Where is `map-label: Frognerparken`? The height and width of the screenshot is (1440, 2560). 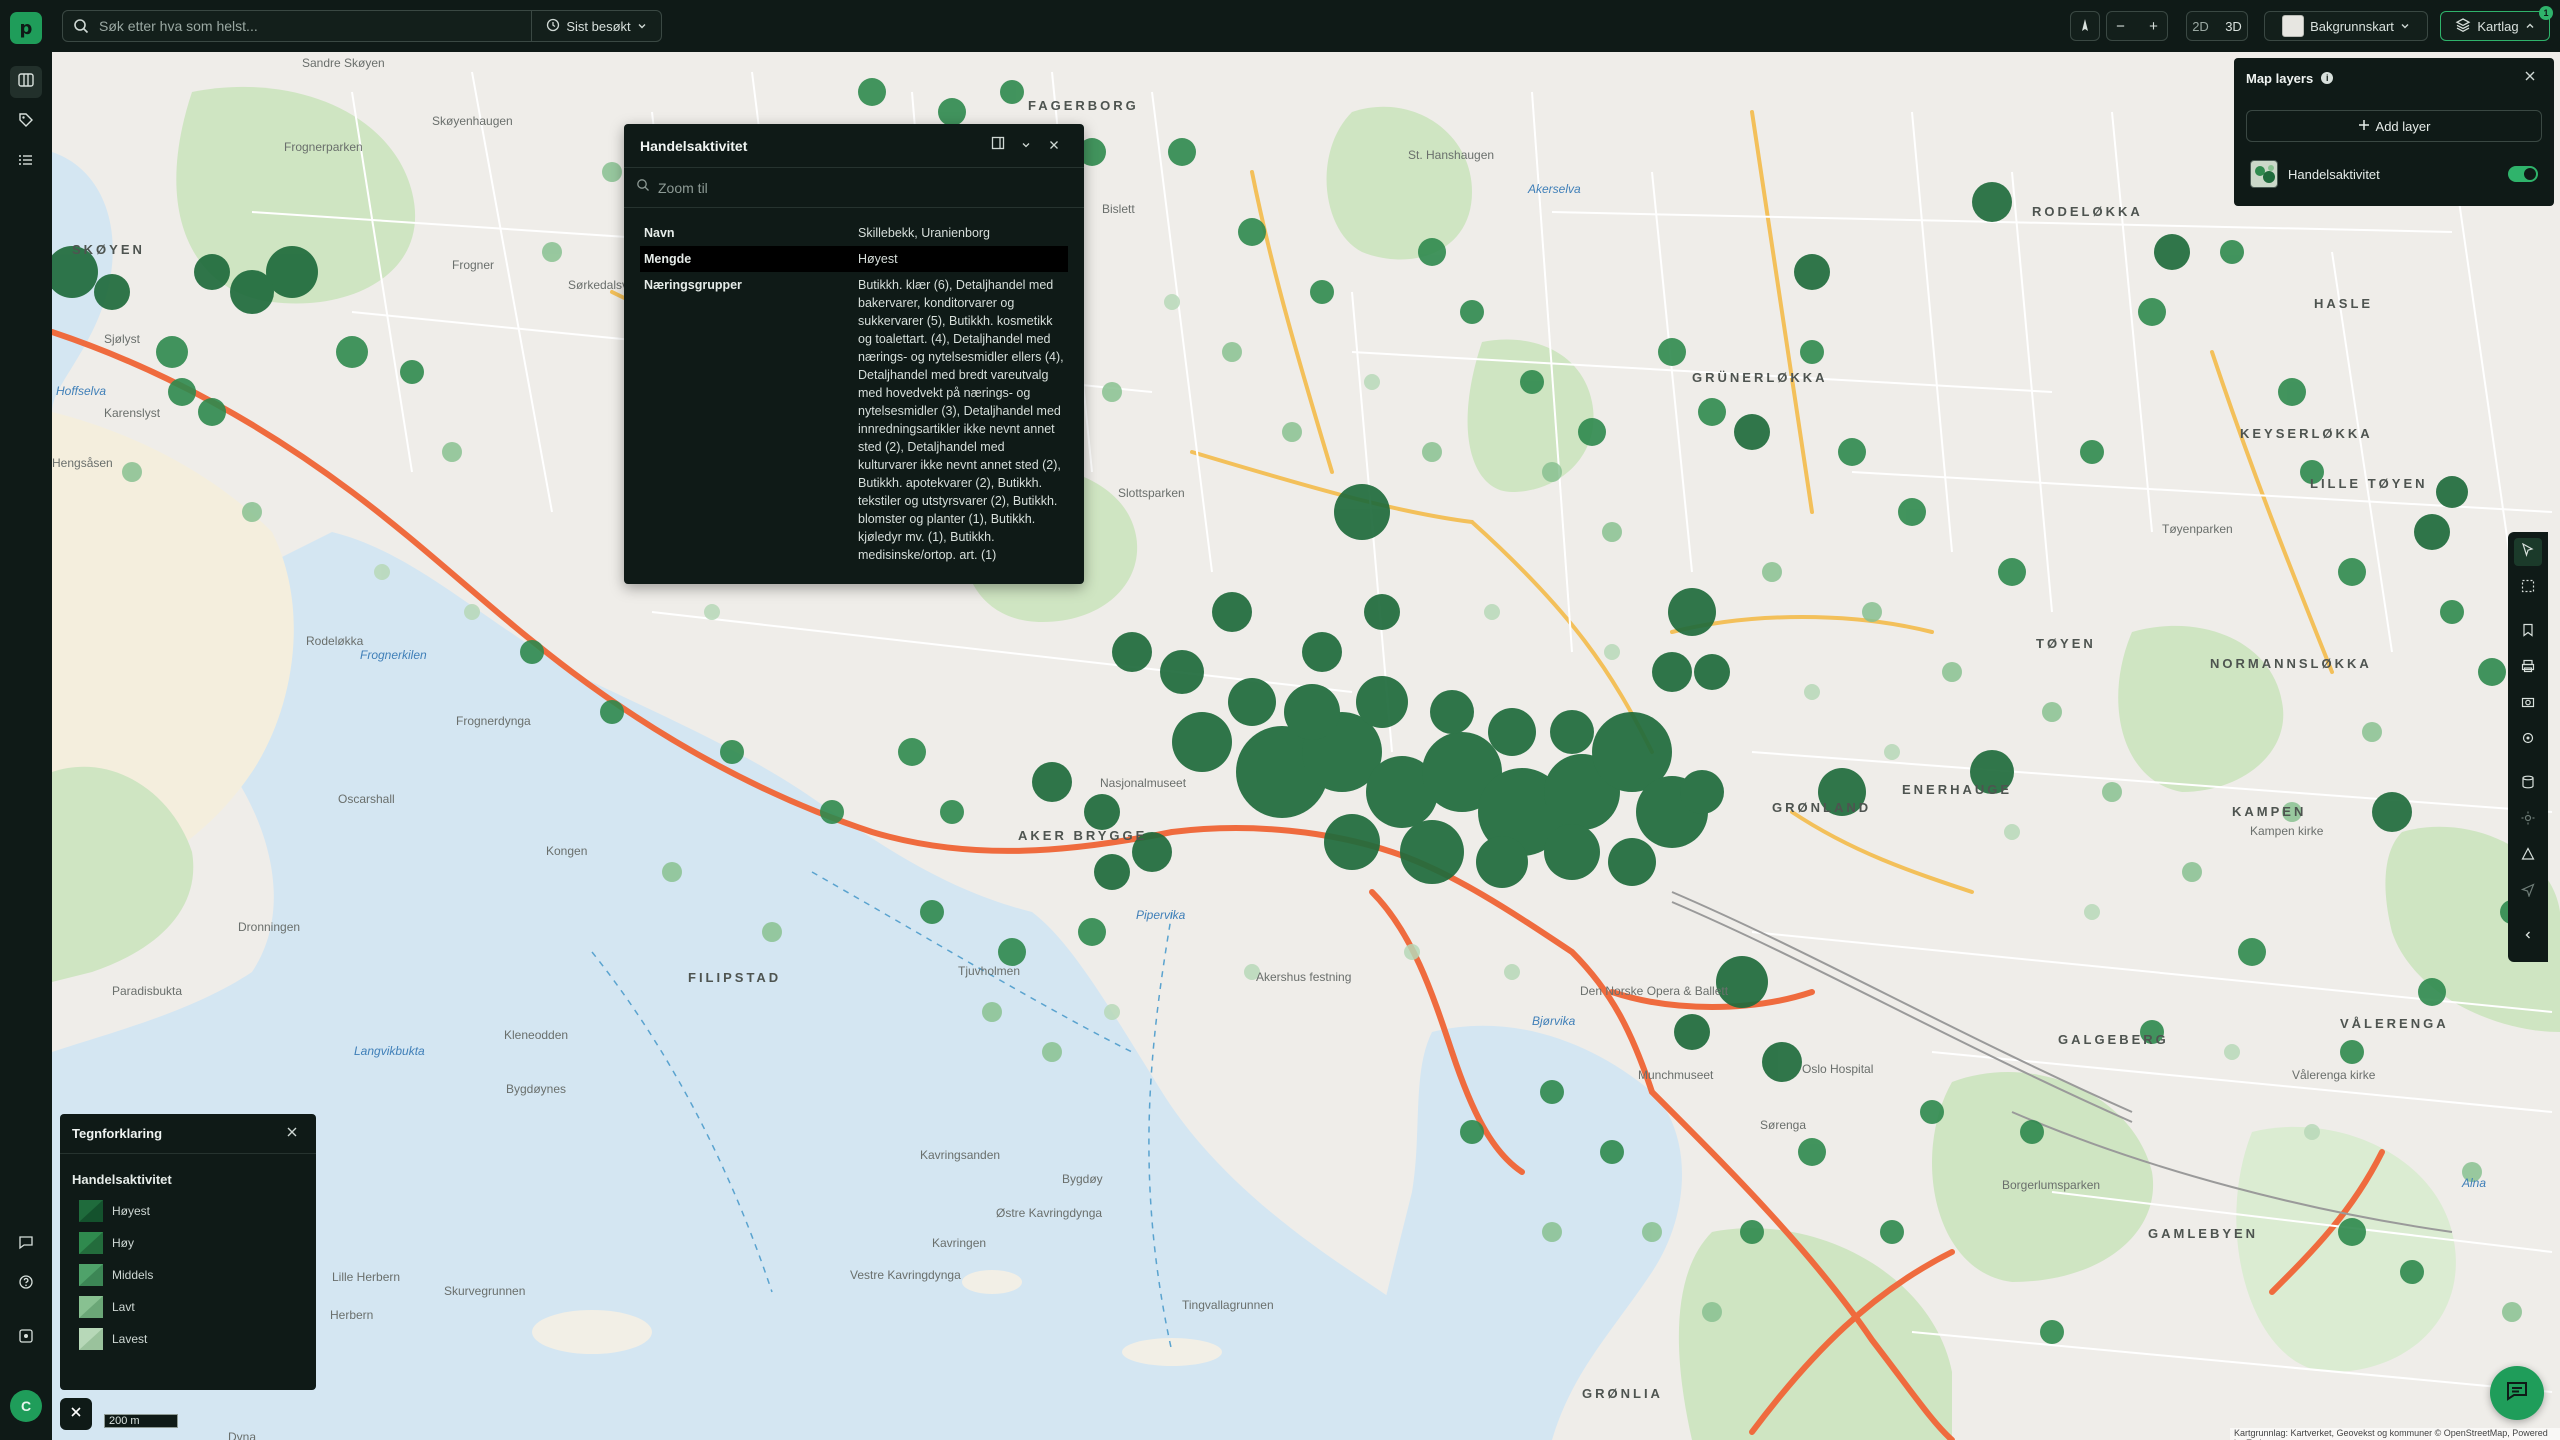
map-label: Frognerparken is located at coordinates (323, 147).